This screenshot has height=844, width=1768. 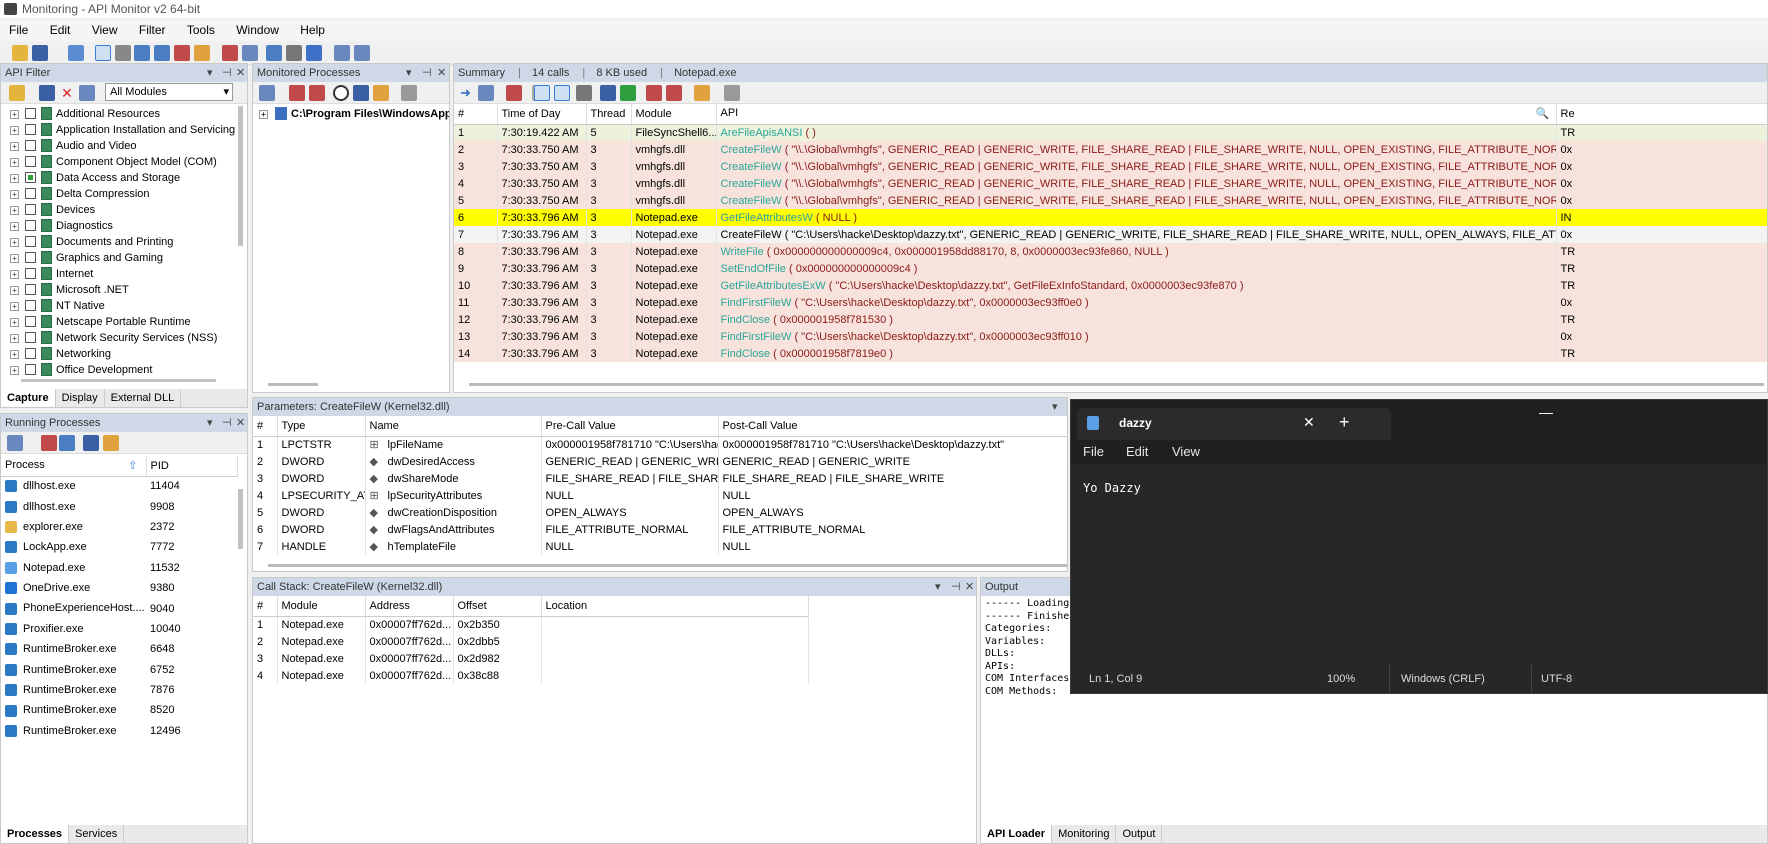 I want to click on column-pre-call: Pre-Call Value, so click(x=630, y=426).